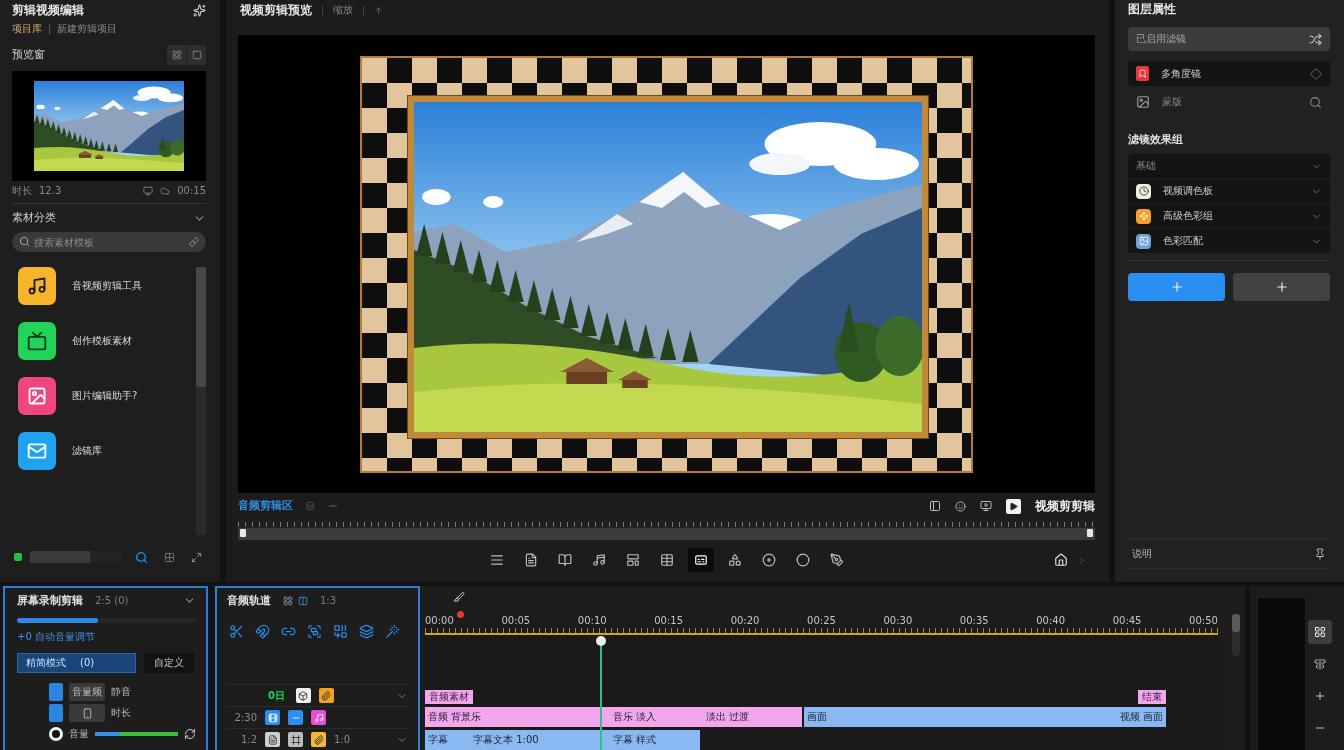 This screenshot has width=1344, height=750. Describe the element at coordinates (48, 10) in the screenshot. I see `panel-title: 剪辑视频编辑` at that location.